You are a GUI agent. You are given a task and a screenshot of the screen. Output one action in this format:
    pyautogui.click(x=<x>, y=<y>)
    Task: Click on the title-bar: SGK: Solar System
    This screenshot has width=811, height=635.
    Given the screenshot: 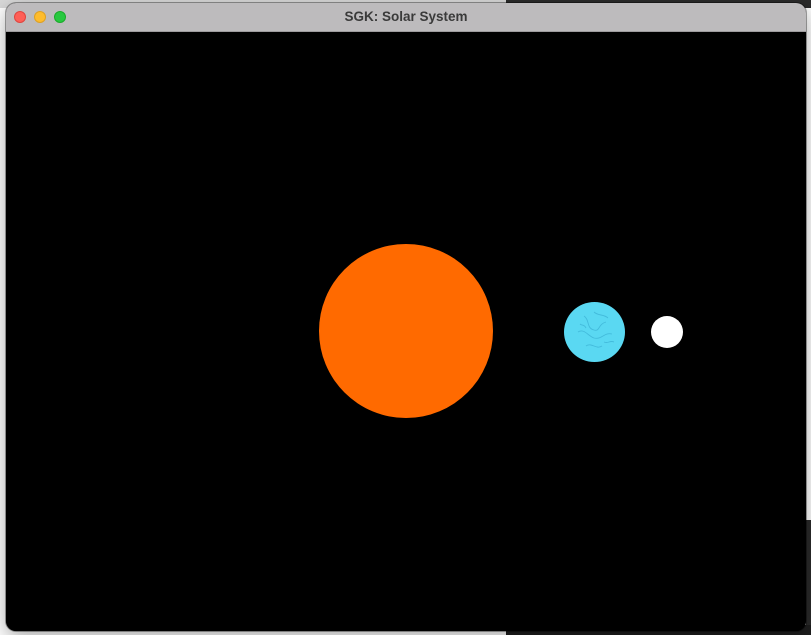 What is the action you would take?
    pyautogui.click(x=406, y=17)
    